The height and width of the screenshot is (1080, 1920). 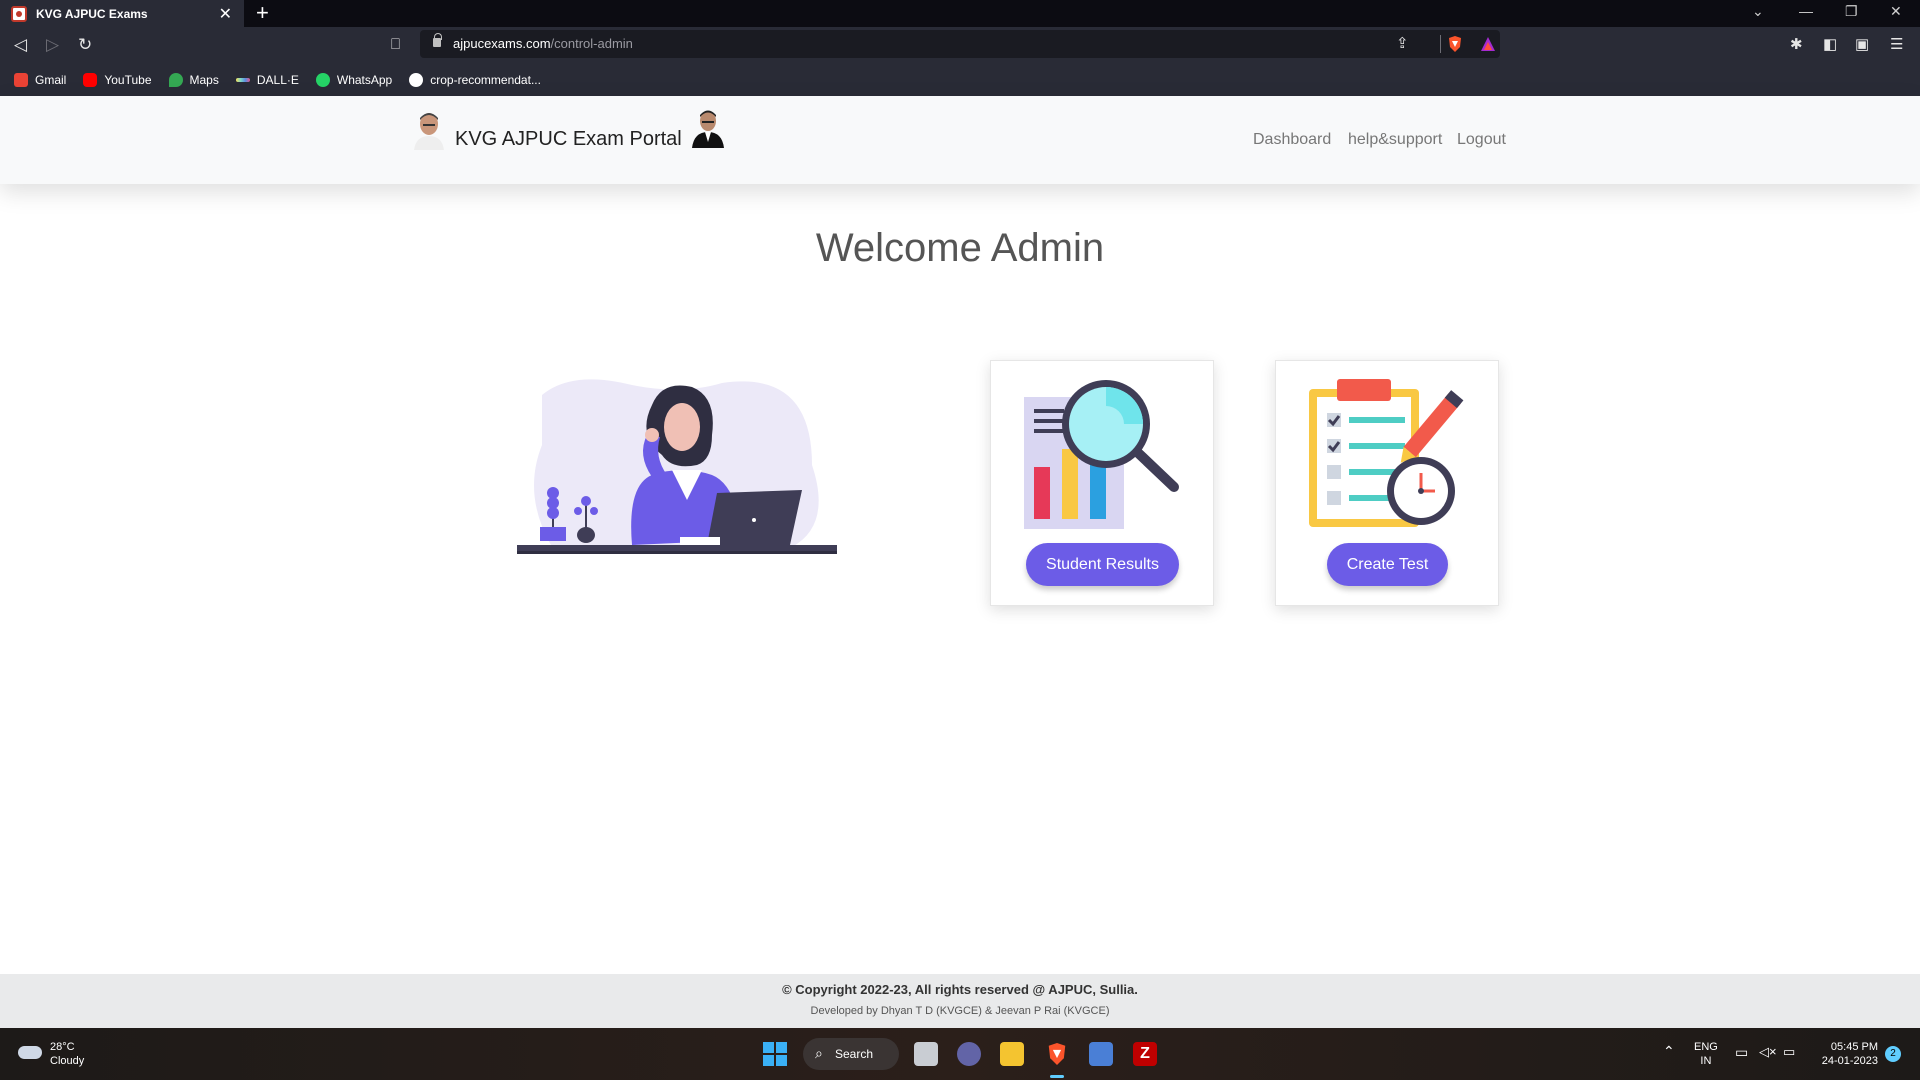 What do you see at coordinates (62, 1047) in the screenshot?
I see `weather-temperature: 28°C` at bounding box center [62, 1047].